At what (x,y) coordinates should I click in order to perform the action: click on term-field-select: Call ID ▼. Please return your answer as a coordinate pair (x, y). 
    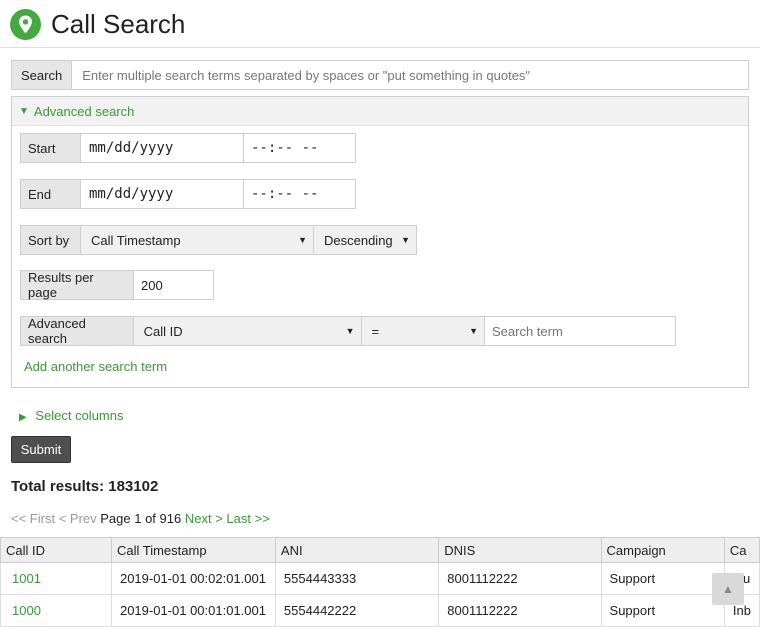
    Looking at the image, I should click on (247, 331).